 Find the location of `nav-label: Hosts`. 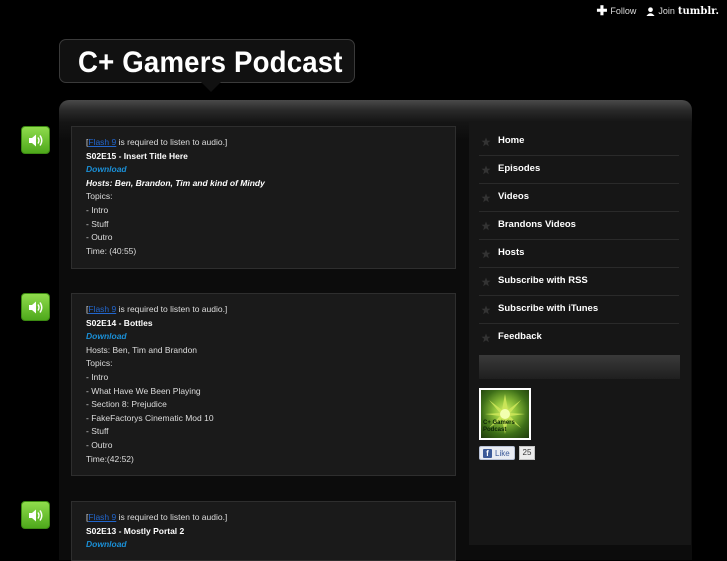

nav-label: Hosts is located at coordinates (511, 252).